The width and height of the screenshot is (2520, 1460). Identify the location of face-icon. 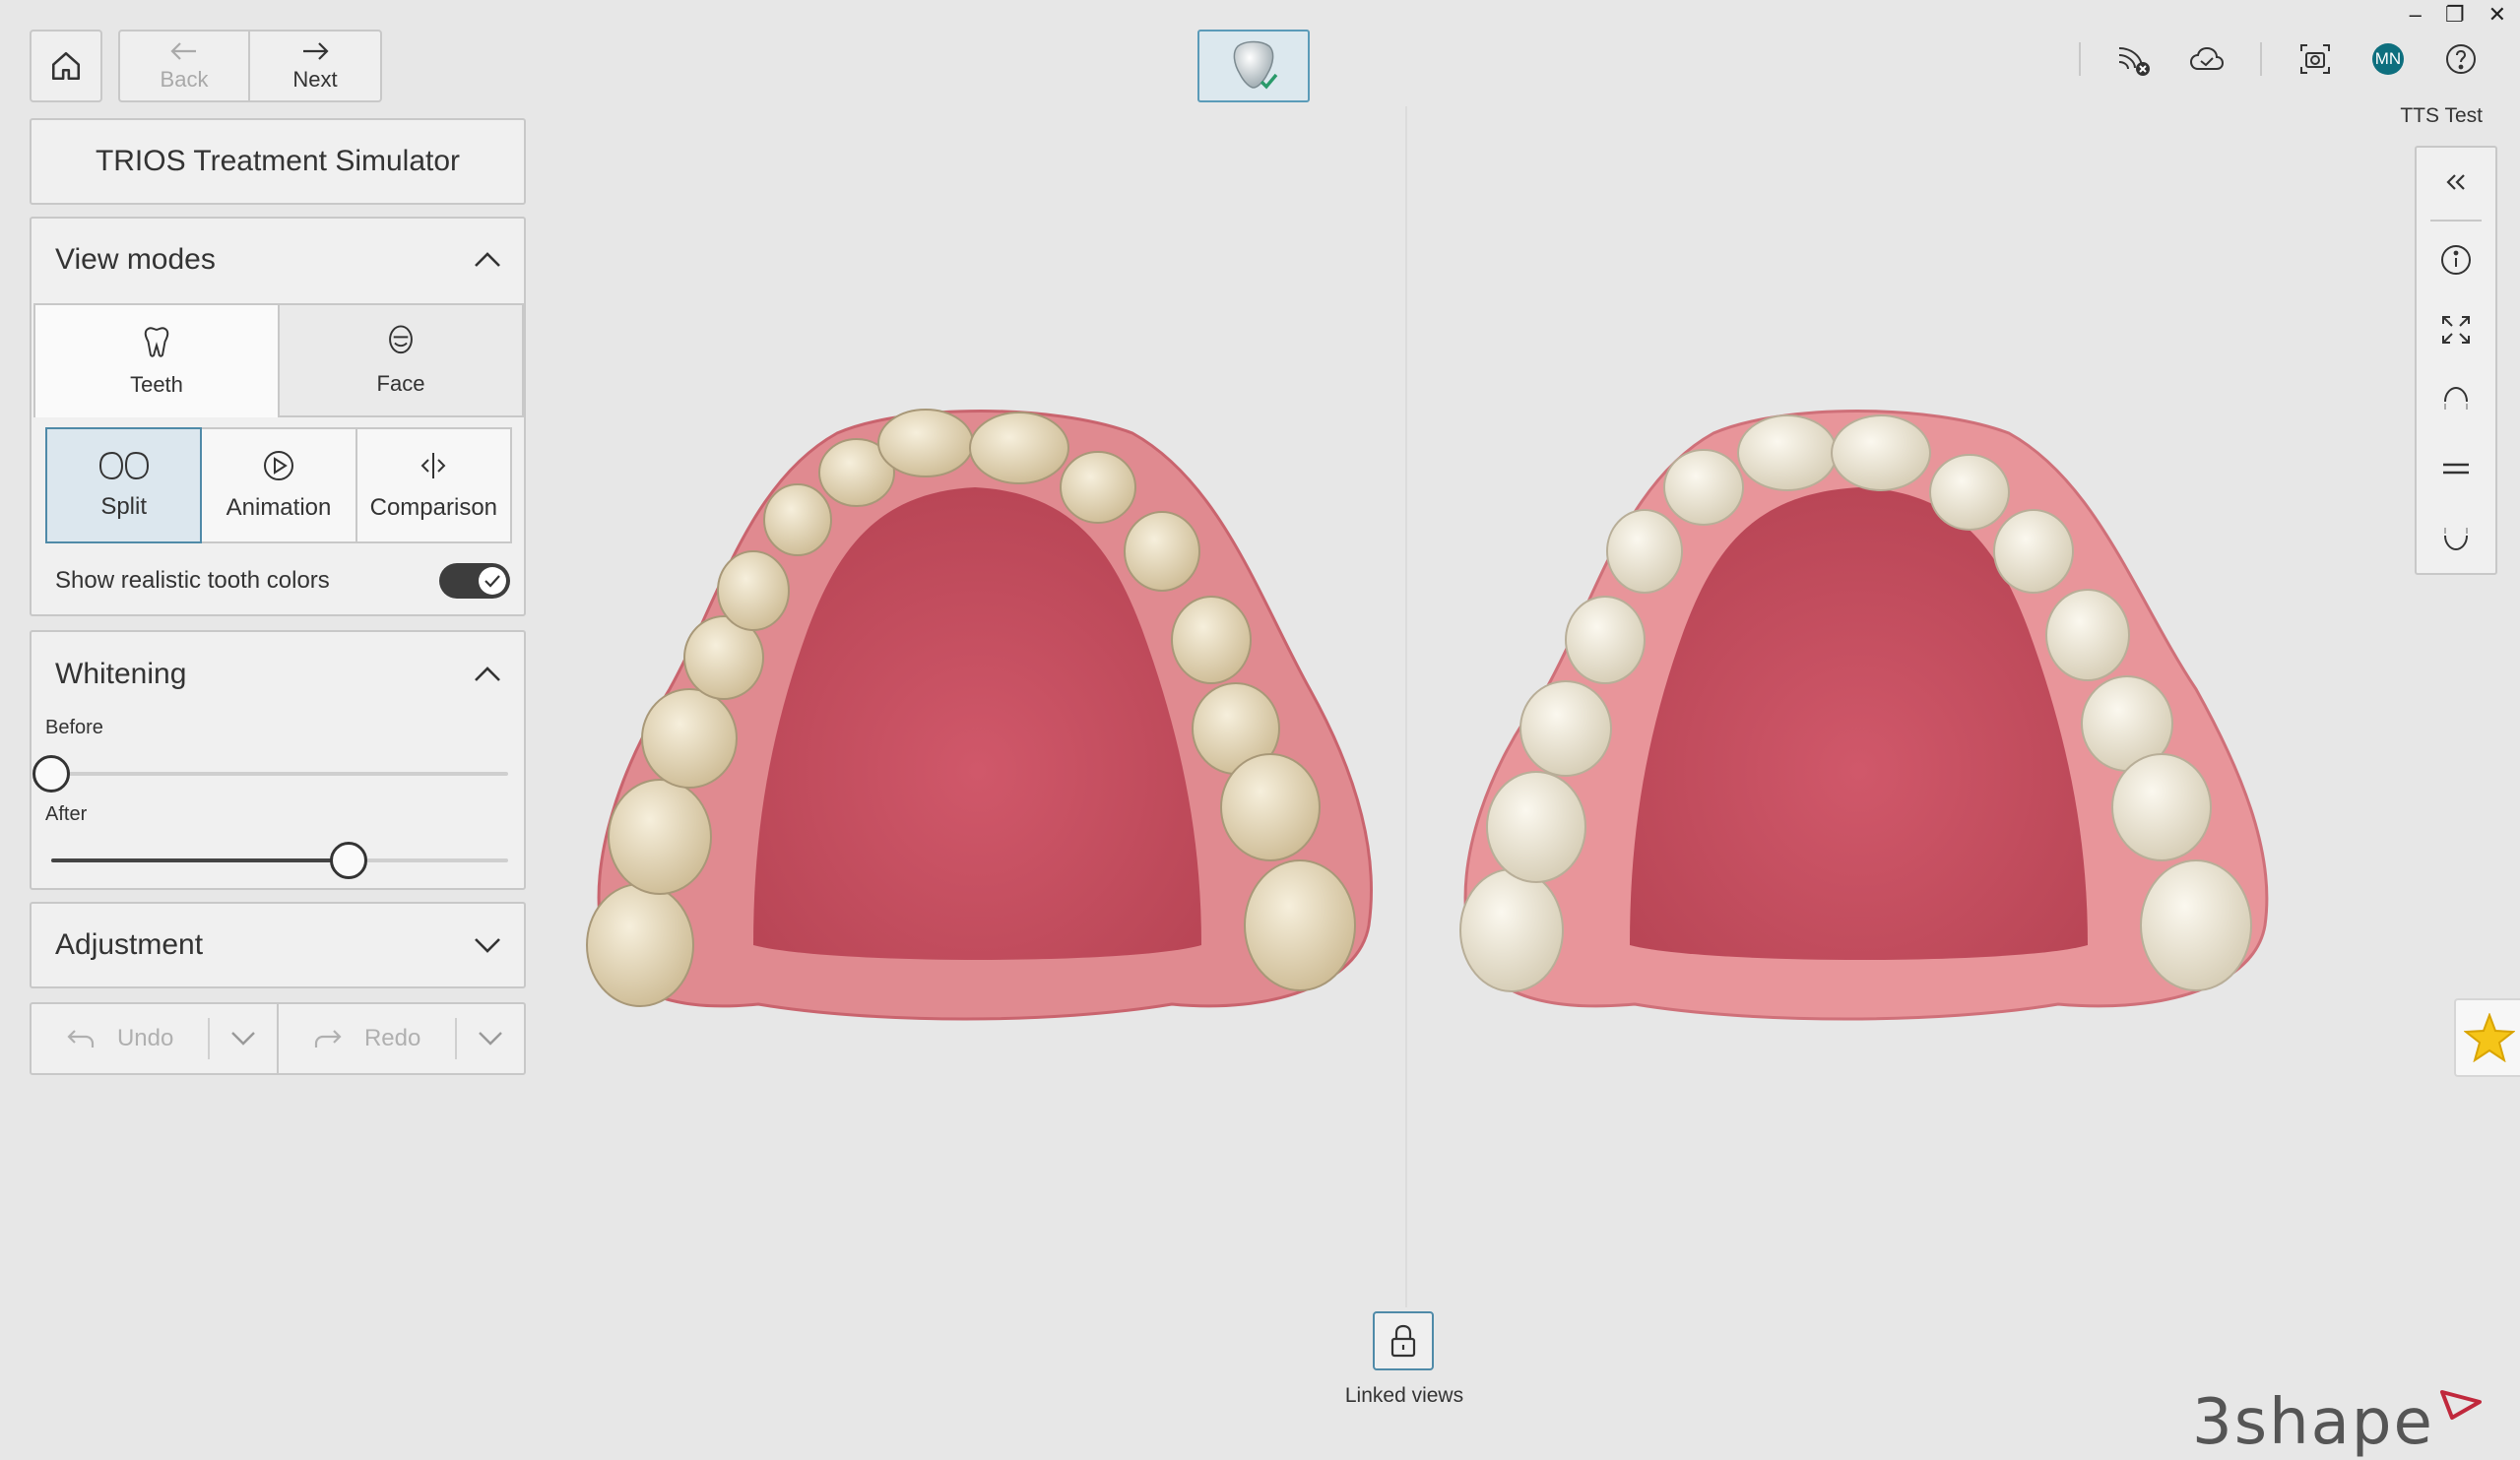
(401, 339).